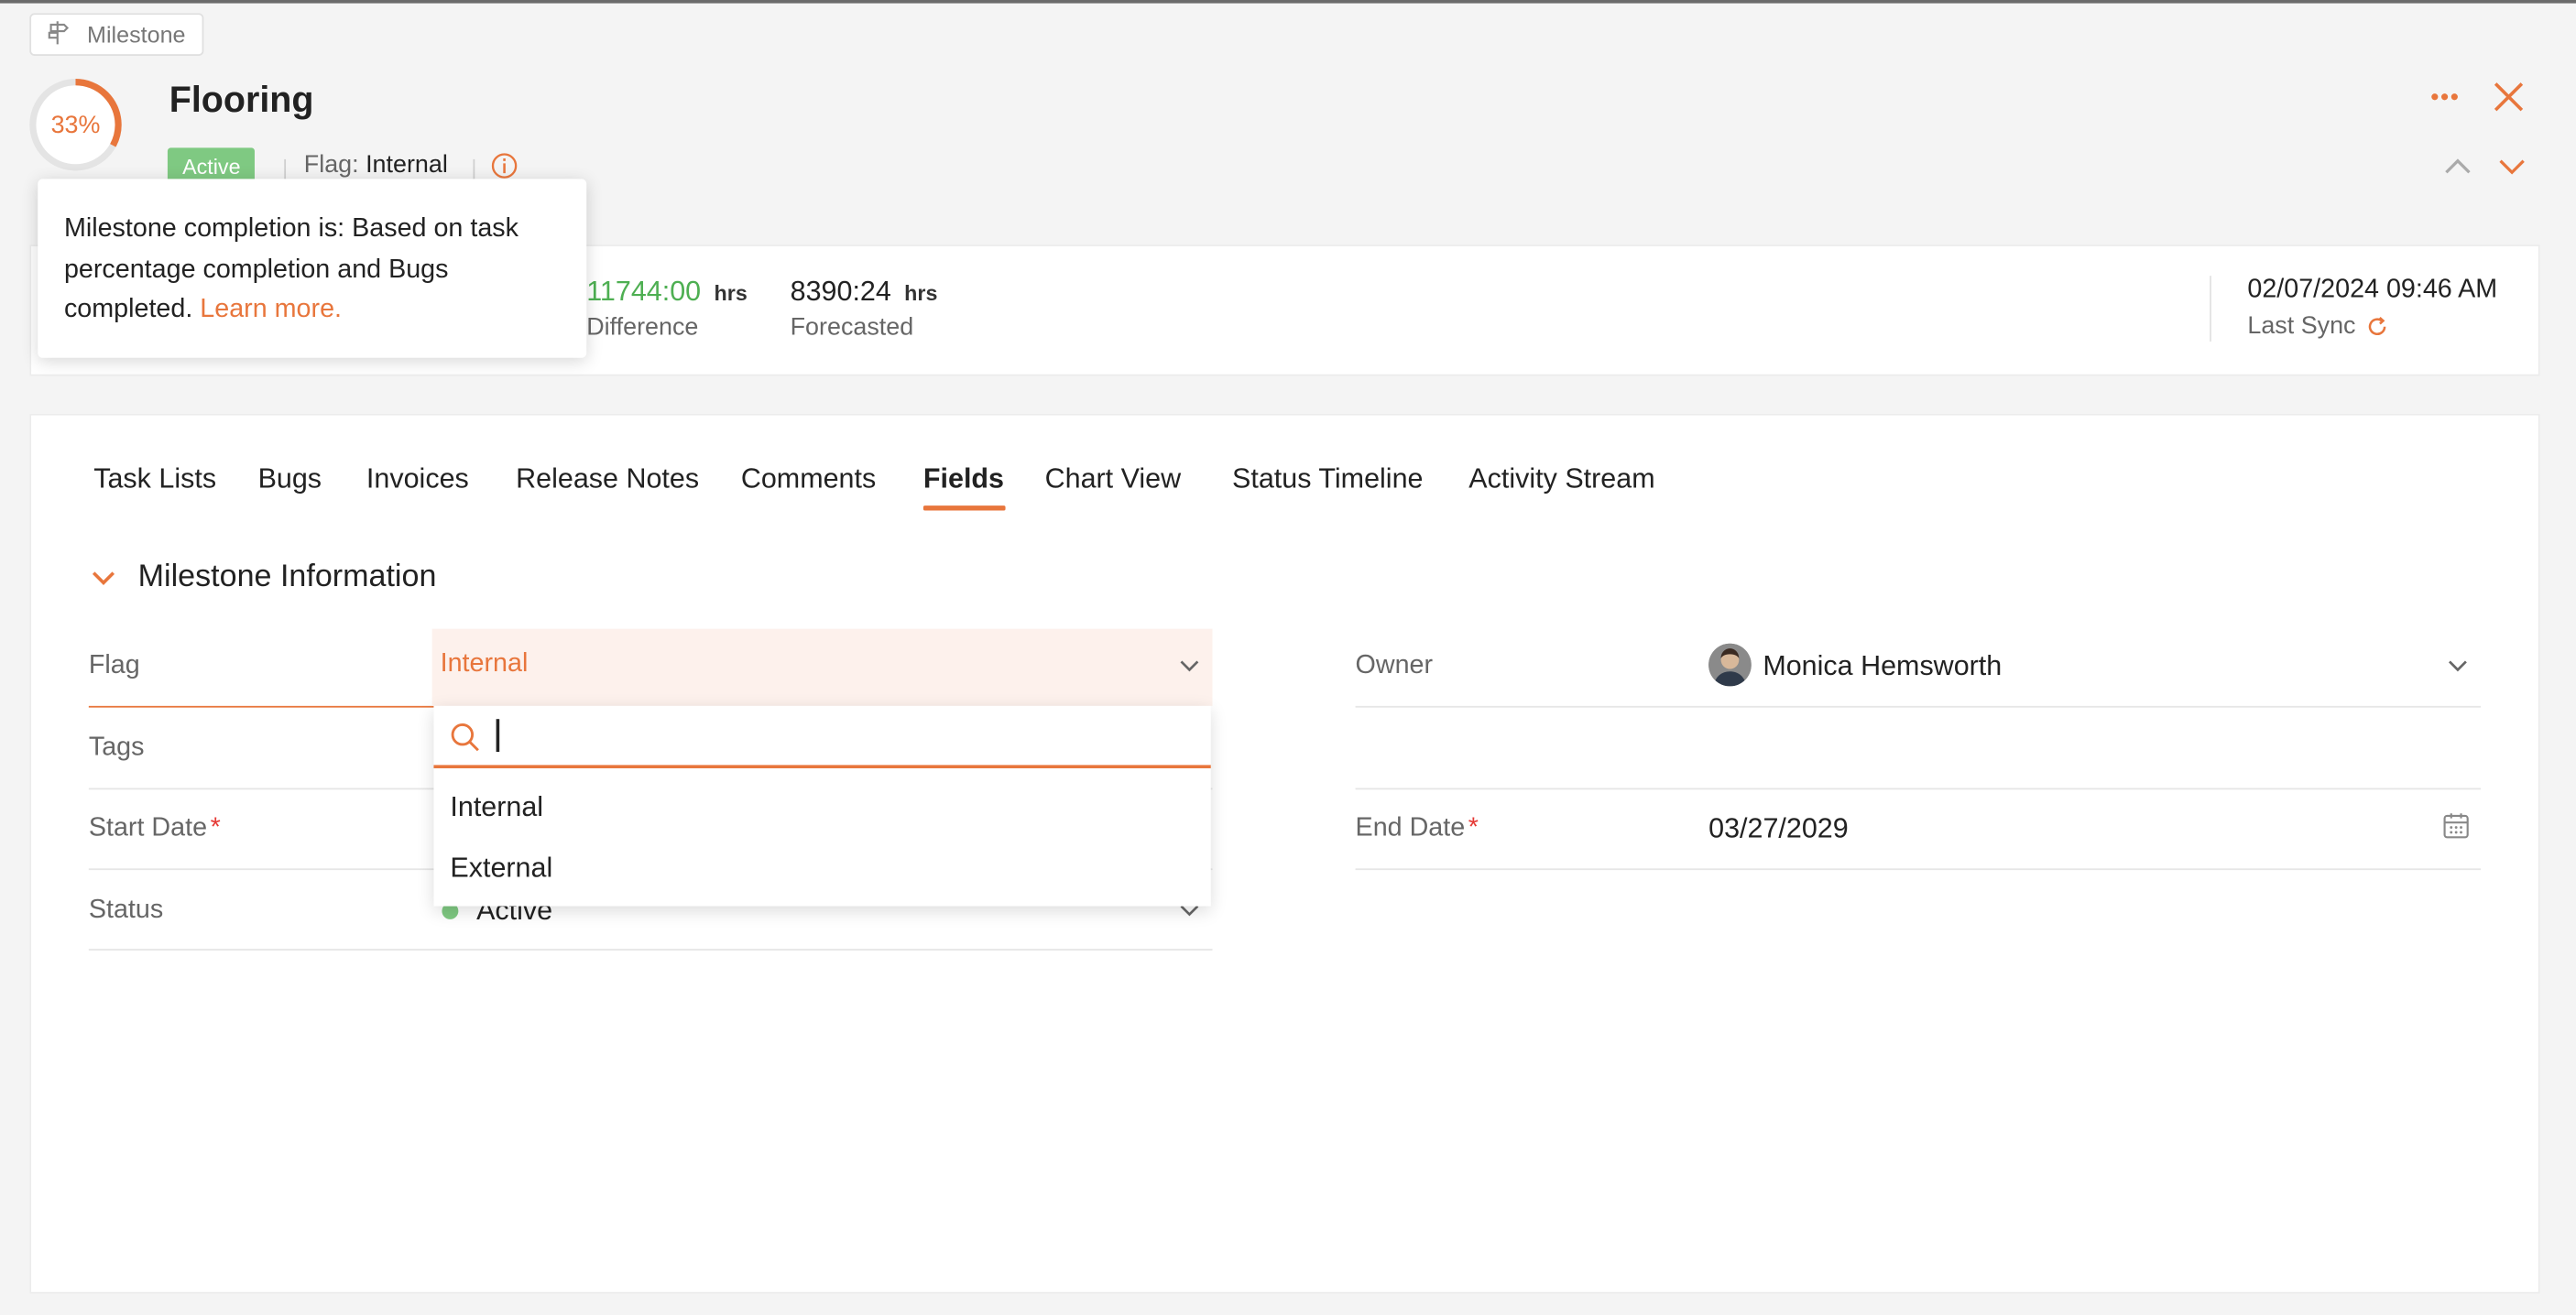  Describe the element at coordinates (1882, 667) in the screenshot. I see `owner-value: Monica Hemsworth` at that location.